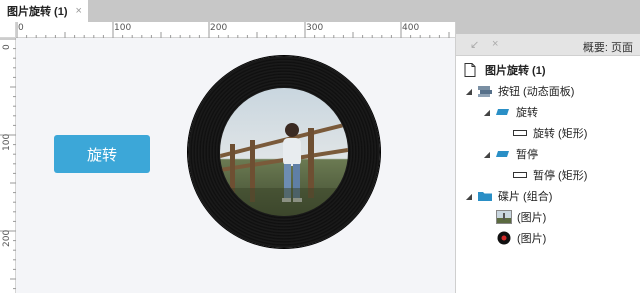 Image resolution: width=640 pixels, height=293 pixels. I want to click on tree-item-rect-rotate: 旋转 (矩形), so click(548, 133).